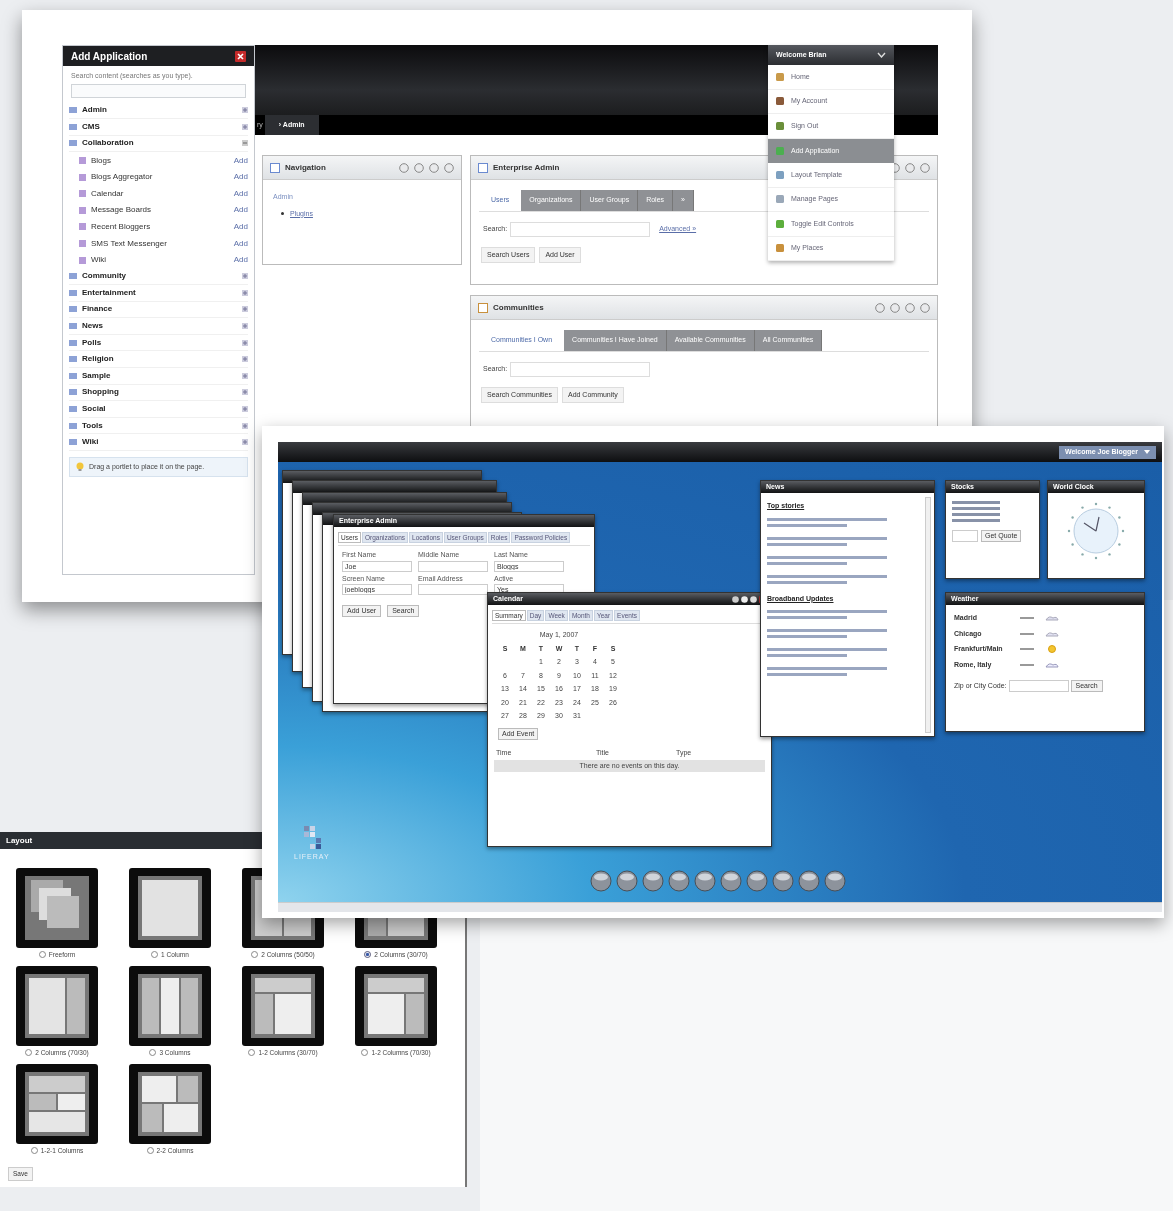 The width and height of the screenshot is (1173, 1211). I want to click on portlet-row: Wiki Add, so click(158, 260).